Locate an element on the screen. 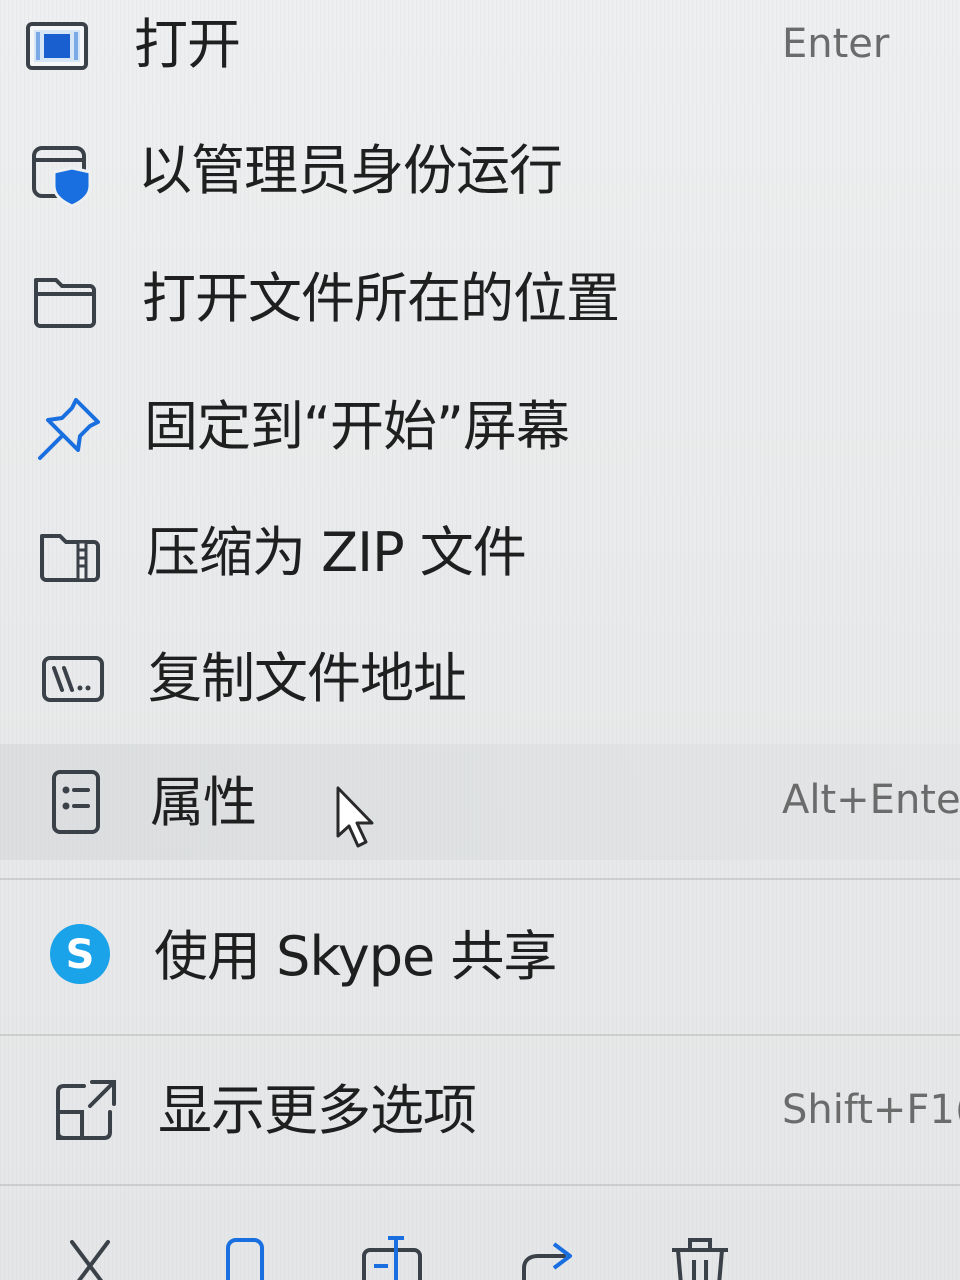 This screenshot has height=1280, width=960. menu-item-compress-zip: 压缩为 ZIP 文件 is located at coordinates (480, 551).